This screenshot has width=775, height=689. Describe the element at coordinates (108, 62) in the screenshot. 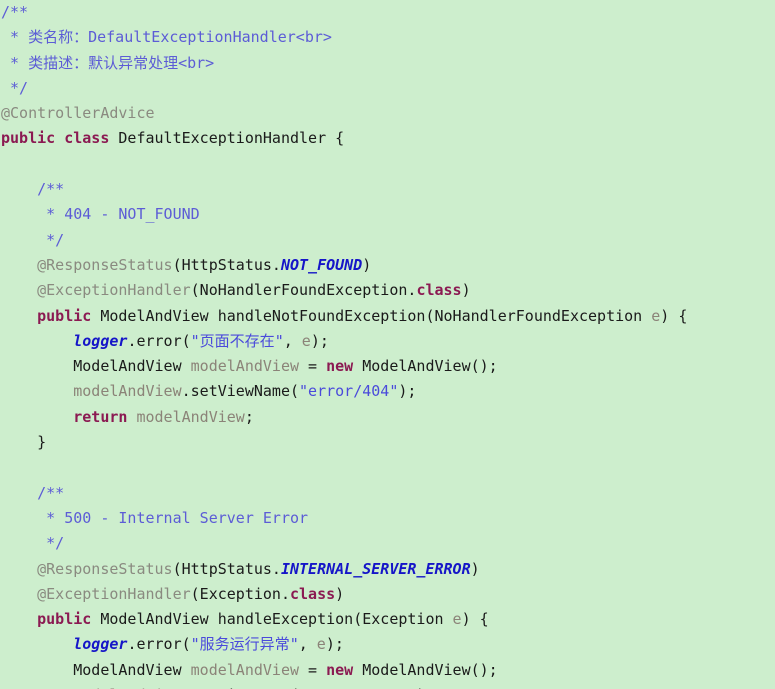

I see `code-token-comment: * 类描述：默认异常处理<br>` at that location.